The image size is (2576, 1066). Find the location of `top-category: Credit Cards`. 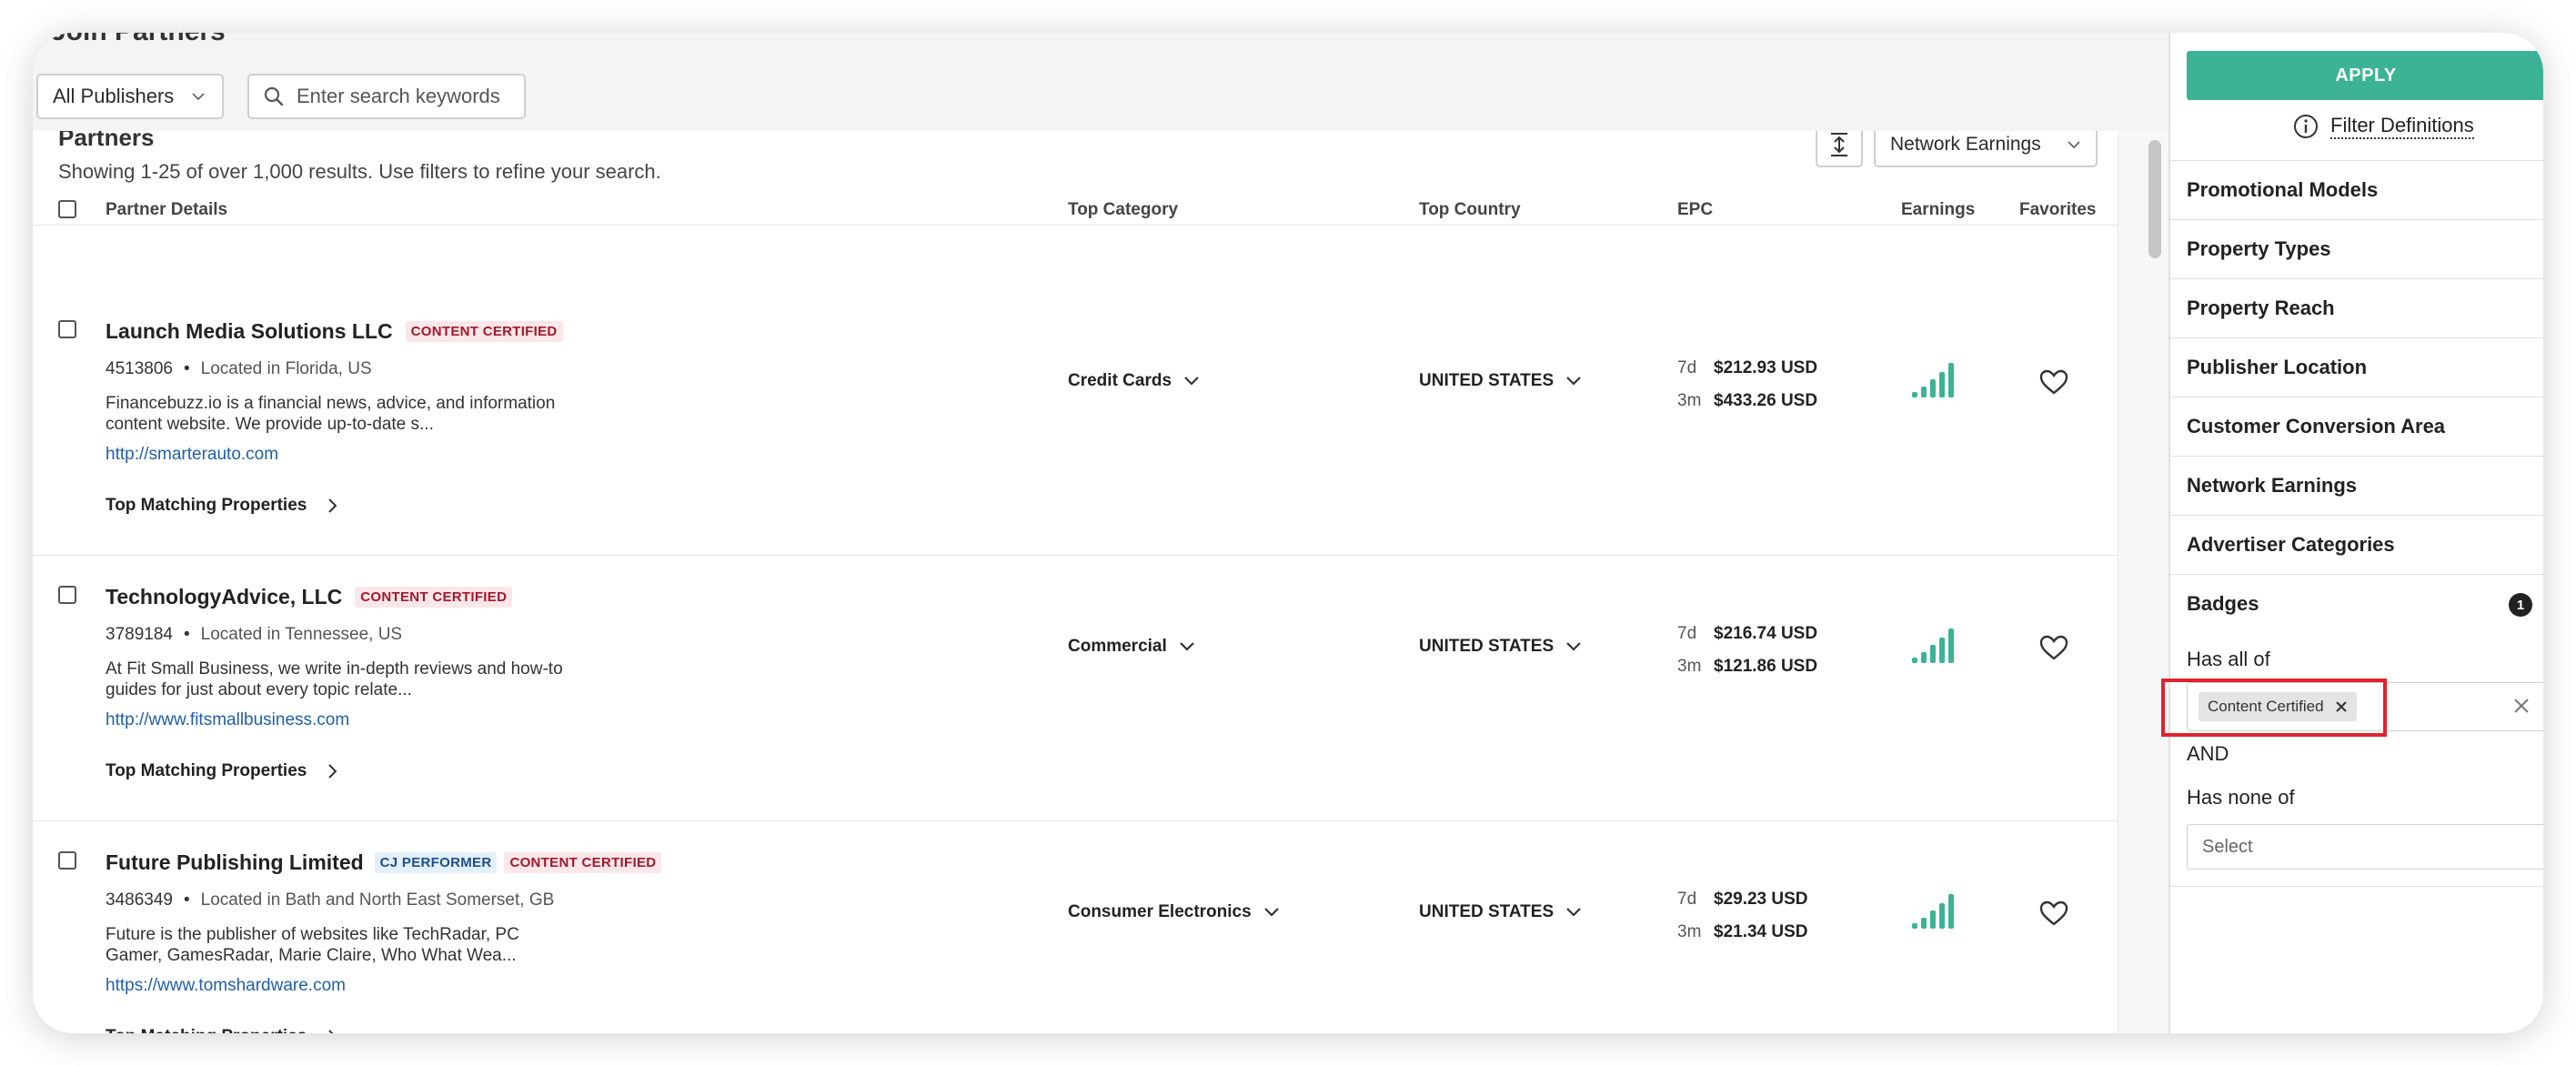

top-category: Credit Cards is located at coordinates (1134, 381).